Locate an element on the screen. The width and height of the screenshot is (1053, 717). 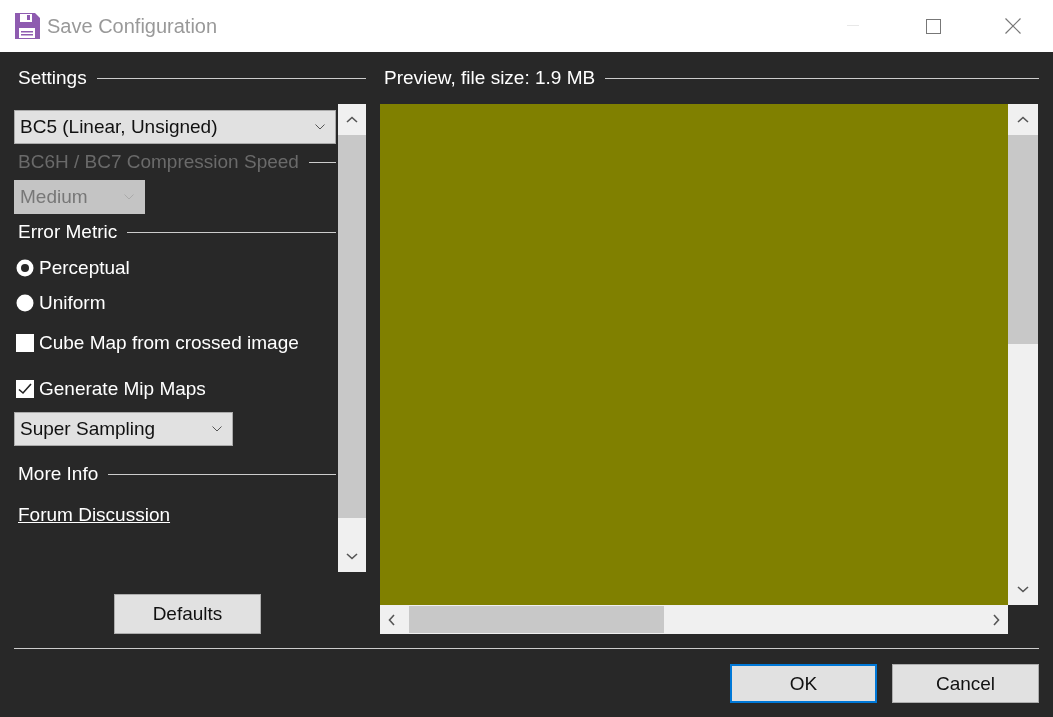
format-dropdown: BC5 (Linear, Unsigned) is located at coordinates (175, 127).